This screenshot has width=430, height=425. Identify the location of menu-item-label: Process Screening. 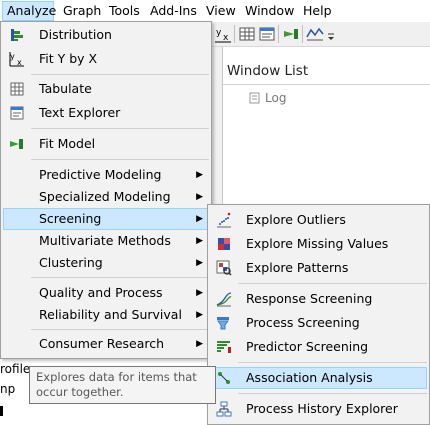
(303, 322).